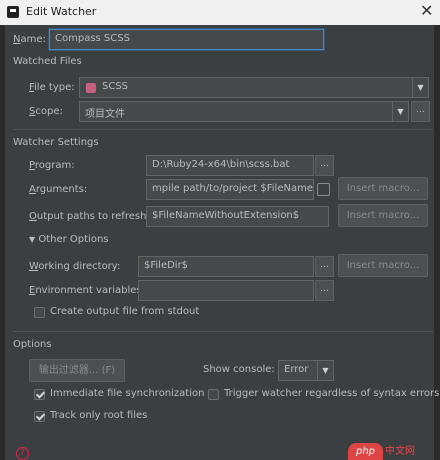 The height and width of the screenshot is (460, 440). I want to click on track-root-checkbox, so click(39, 416).